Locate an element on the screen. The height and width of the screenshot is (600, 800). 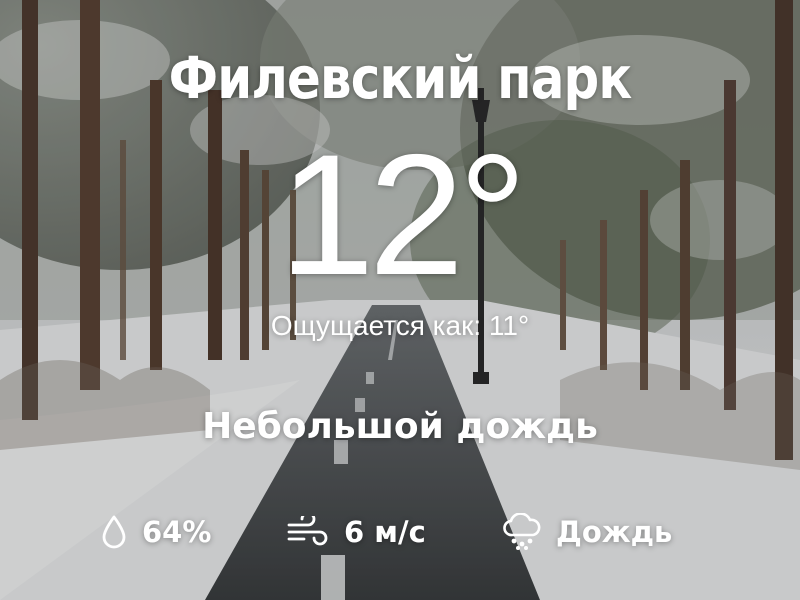
water-drop-icon is located at coordinates (114, 532).